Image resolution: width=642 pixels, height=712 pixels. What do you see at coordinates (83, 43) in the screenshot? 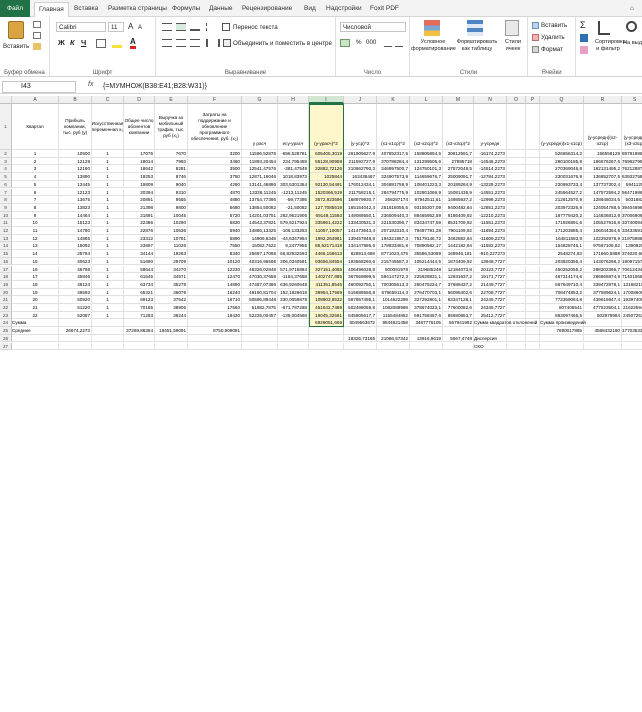
I see `underline-button: Ч` at bounding box center [83, 43].